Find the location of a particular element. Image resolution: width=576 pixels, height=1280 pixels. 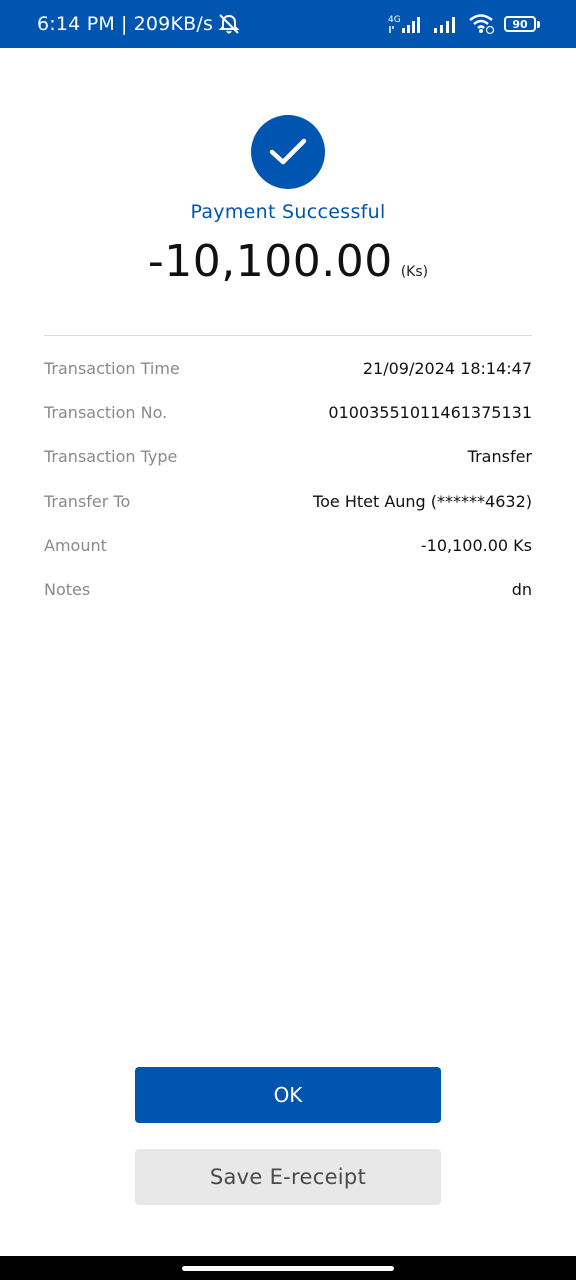

detail-label: Transaction Type is located at coordinates (111, 457).